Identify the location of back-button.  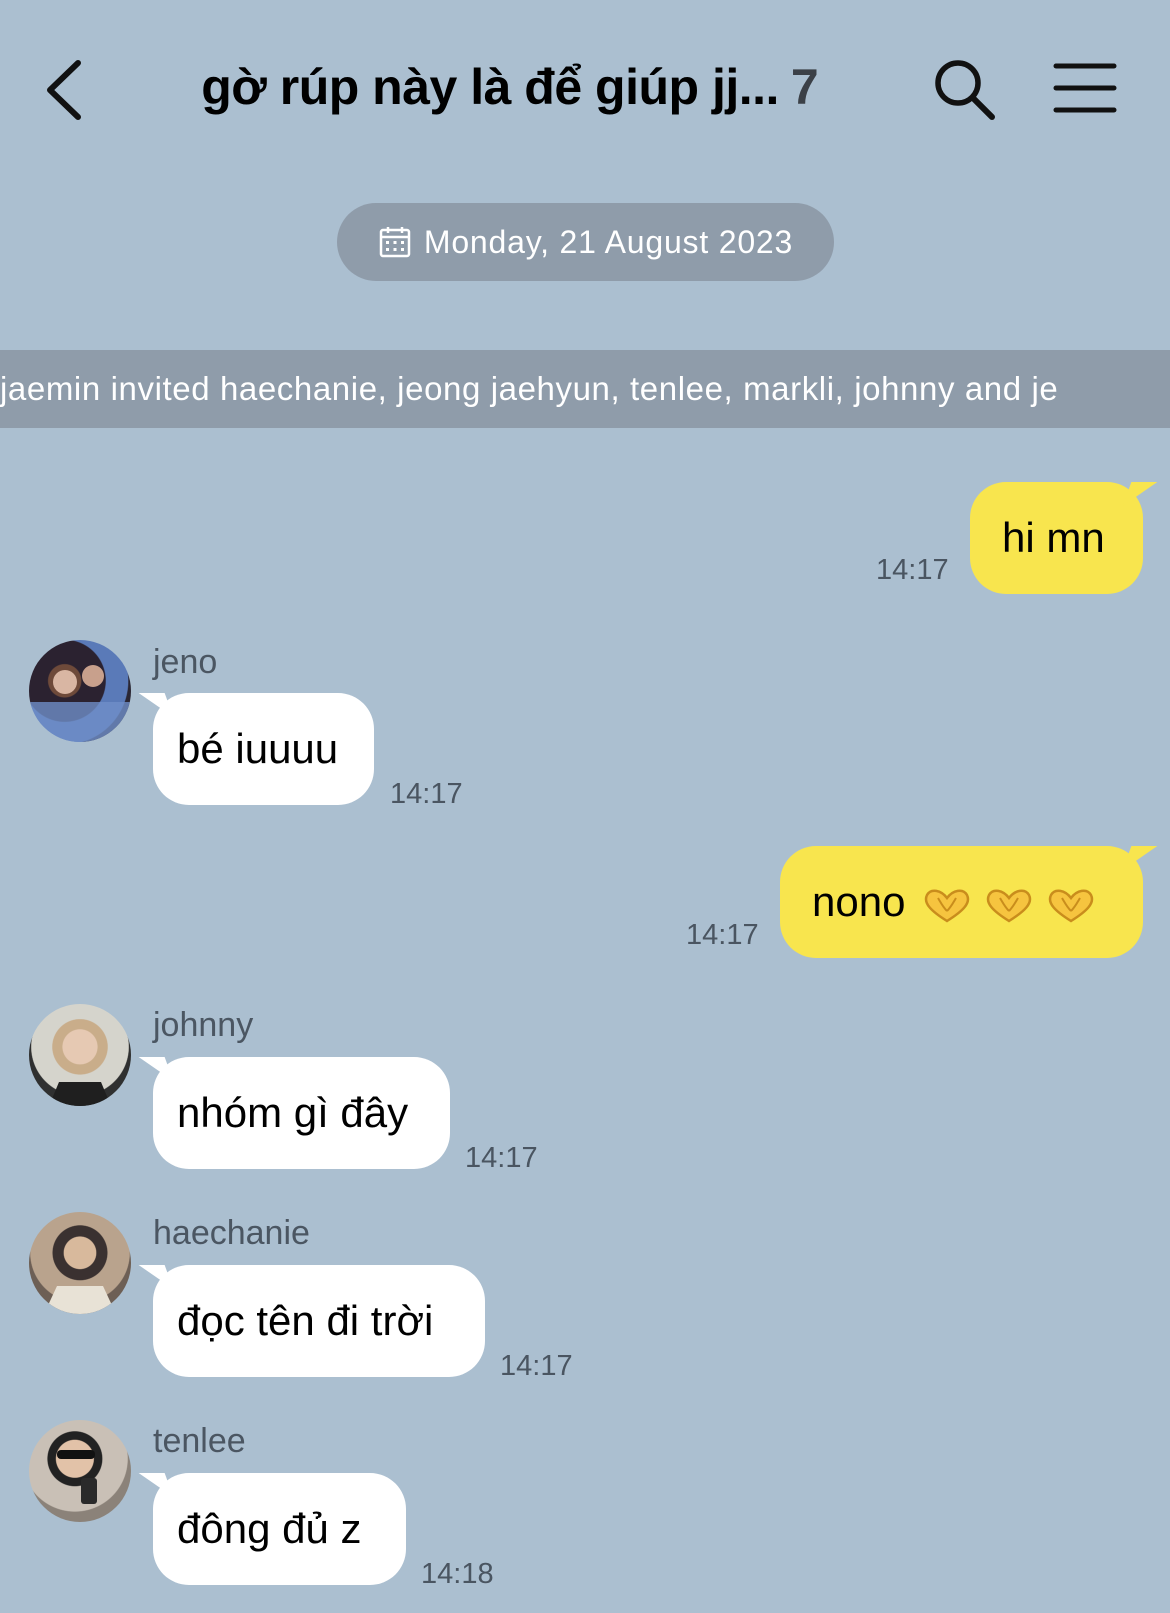
(70, 90).